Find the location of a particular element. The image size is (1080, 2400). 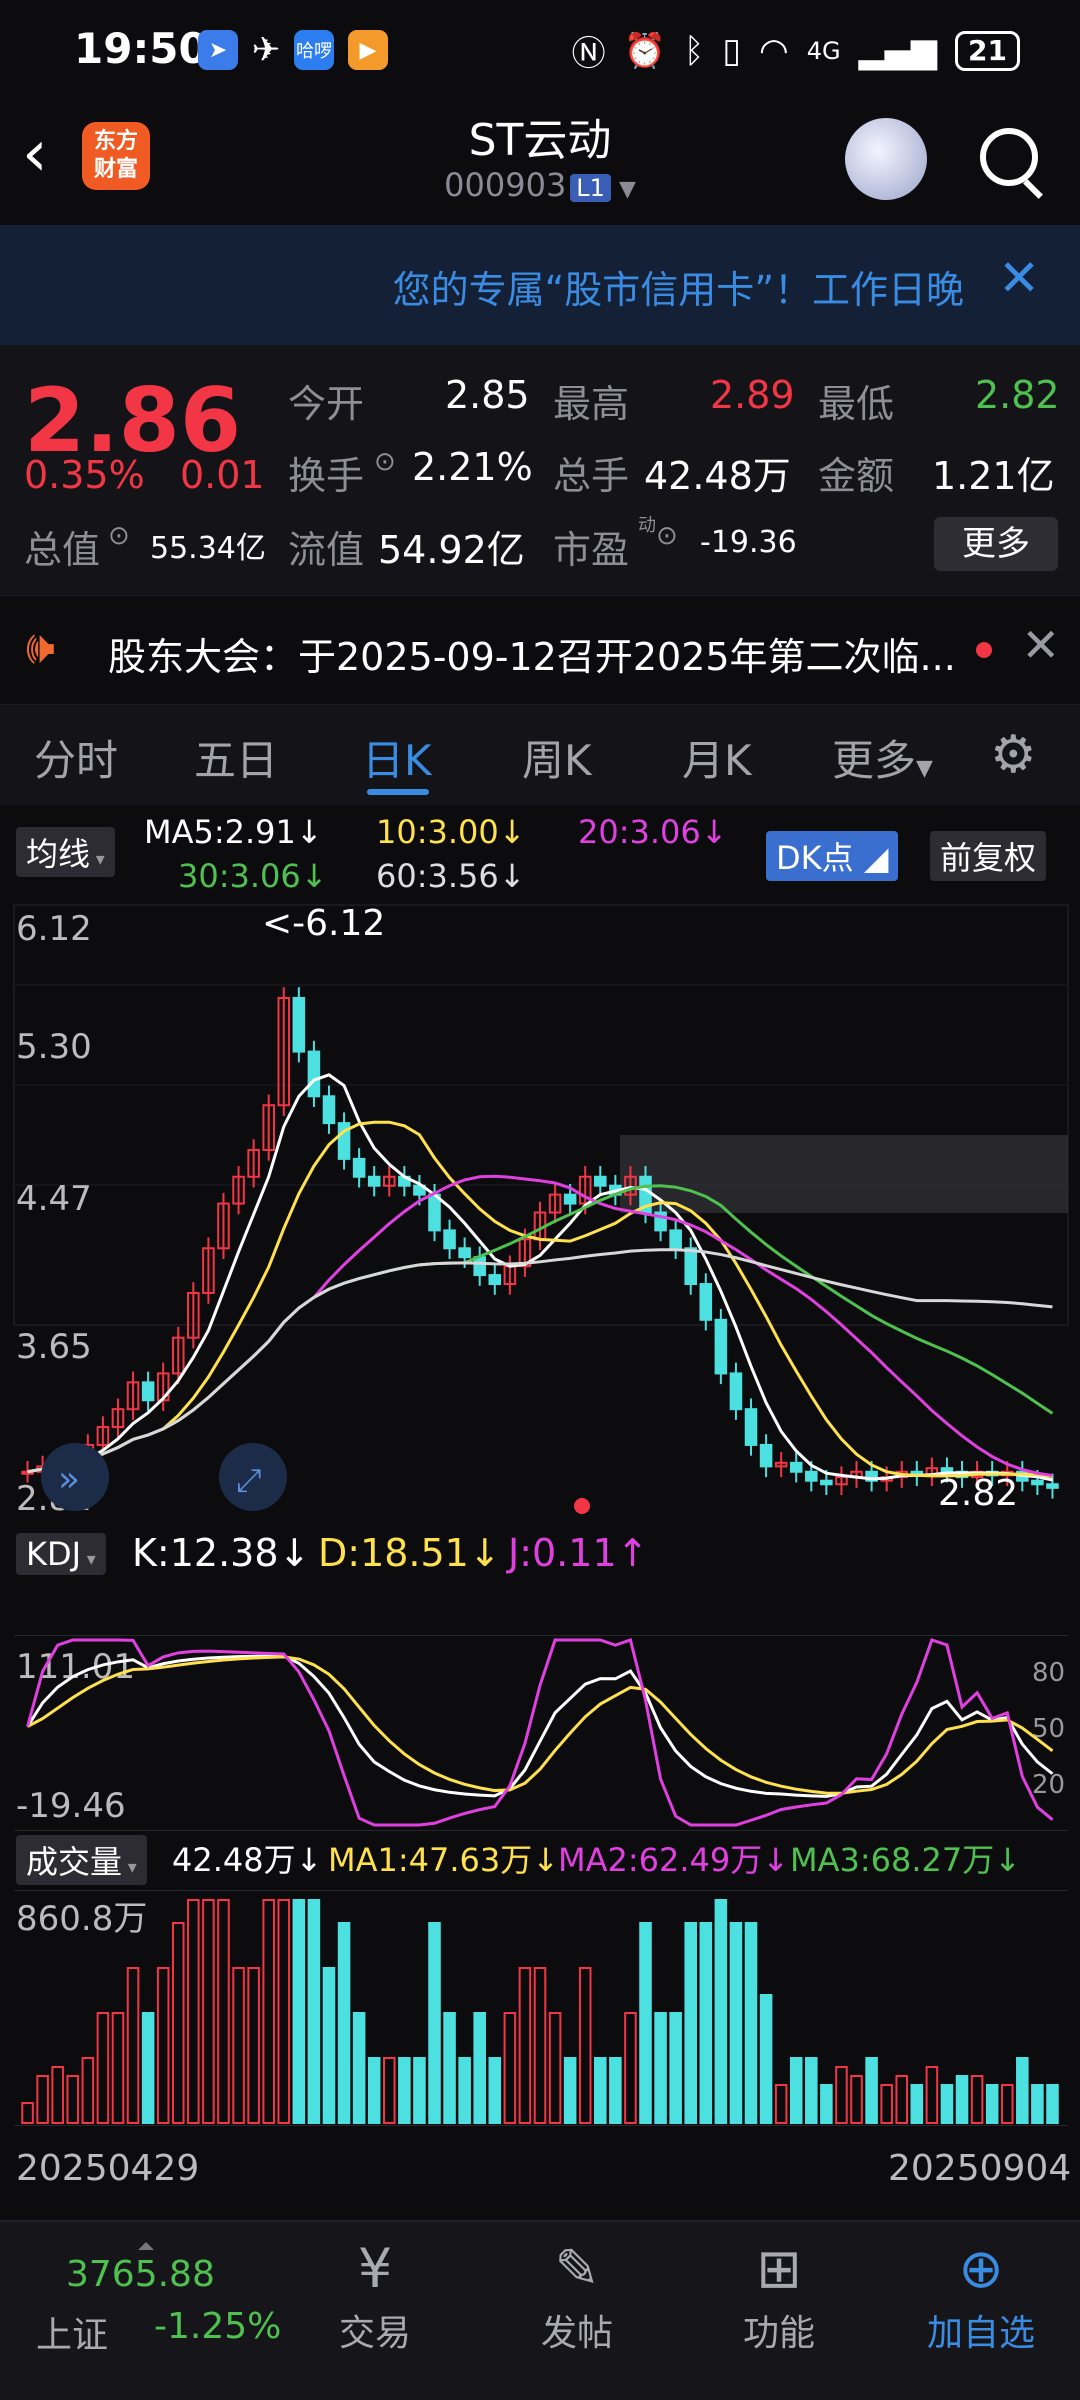

index-value: 3765.88 is located at coordinates (140, 2274).